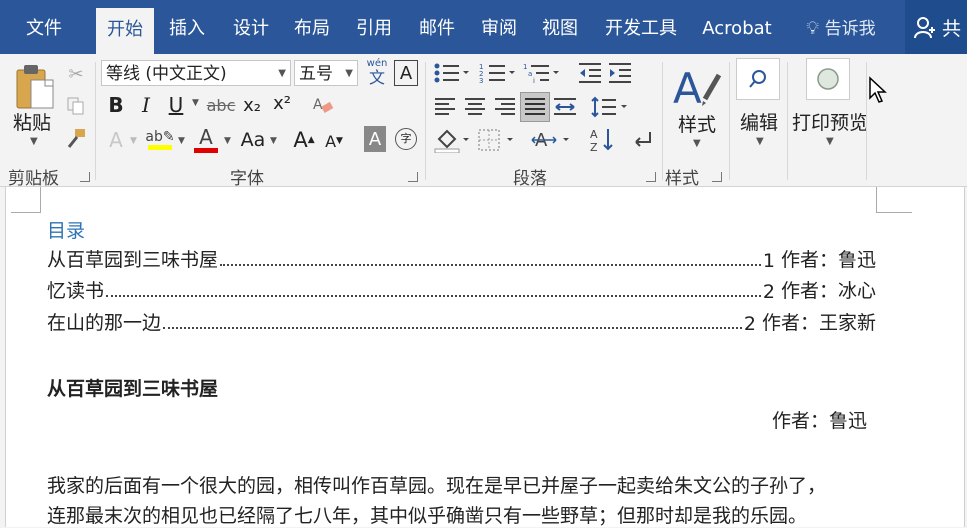 The height and width of the screenshot is (528, 967). Describe the element at coordinates (312, 27) in the screenshot. I see `tab-layout: 布局` at that location.